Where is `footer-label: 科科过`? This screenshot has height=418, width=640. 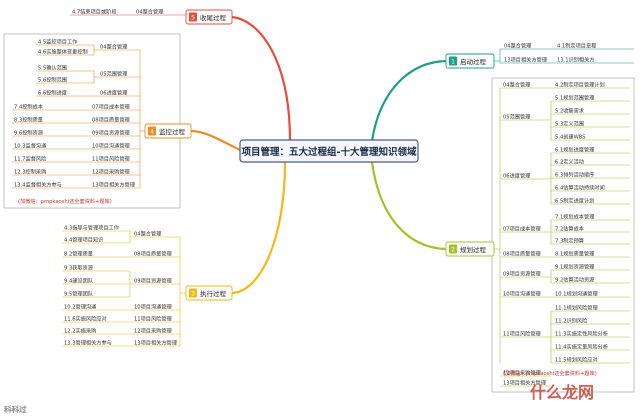
footer-label: 科科过 is located at coordinates (15, 409).